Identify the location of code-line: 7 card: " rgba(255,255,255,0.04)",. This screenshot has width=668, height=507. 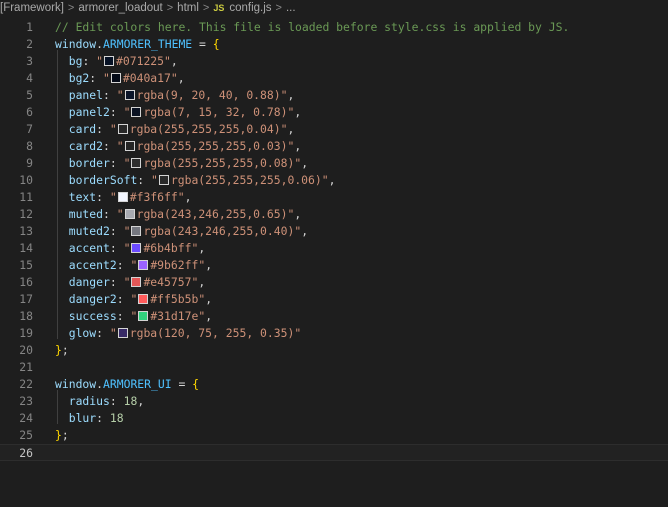
(334, 129).